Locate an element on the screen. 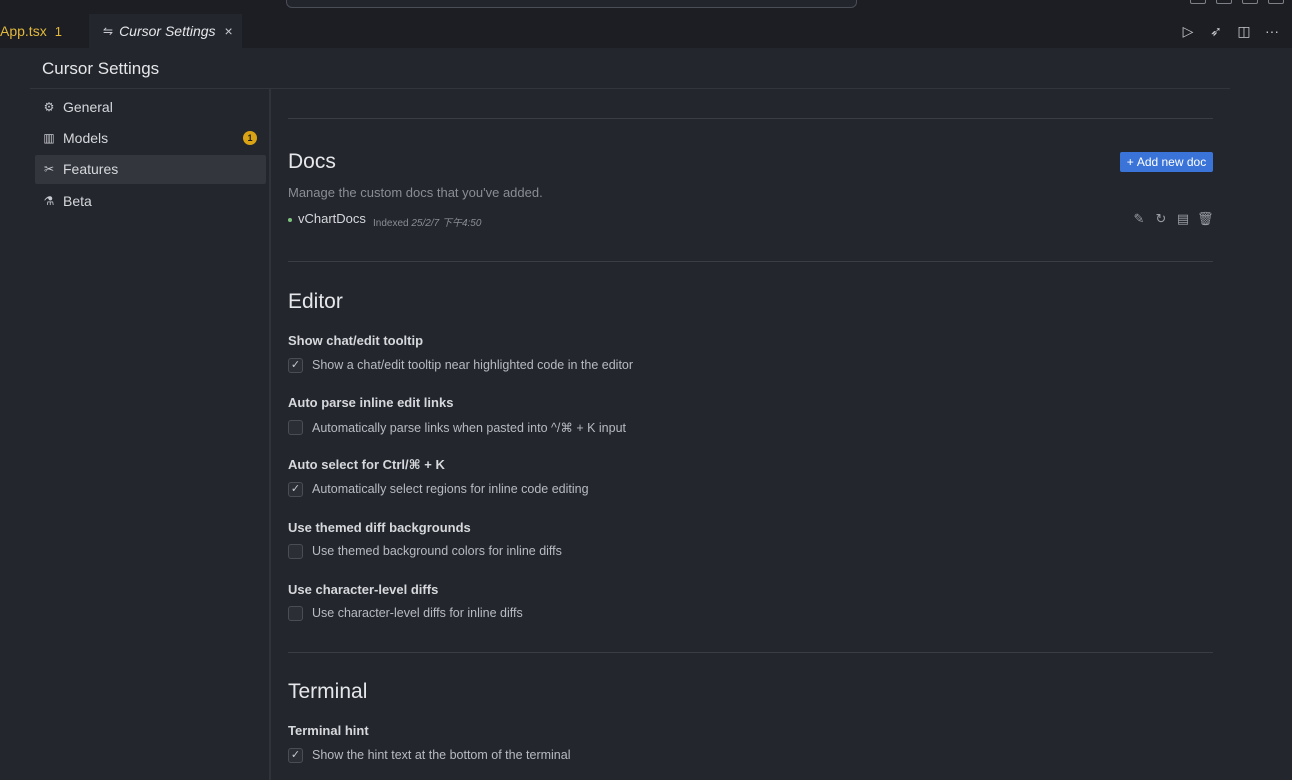 The height and width of the screenshot is (780, 1292). indexed-label: Indexed is located at coordinates (391, 223).